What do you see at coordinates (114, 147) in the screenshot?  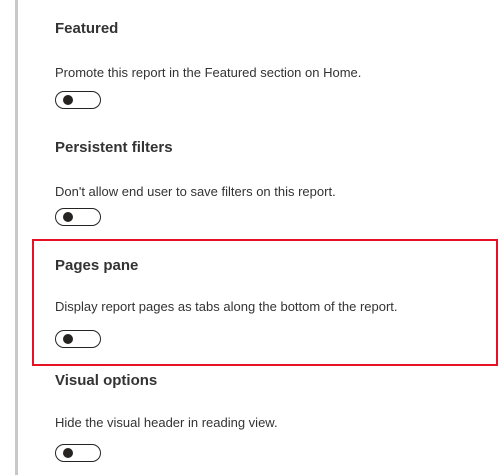 I see `setting-title-persistent-filters: Persistent filters` at bounding box center [114, 147].